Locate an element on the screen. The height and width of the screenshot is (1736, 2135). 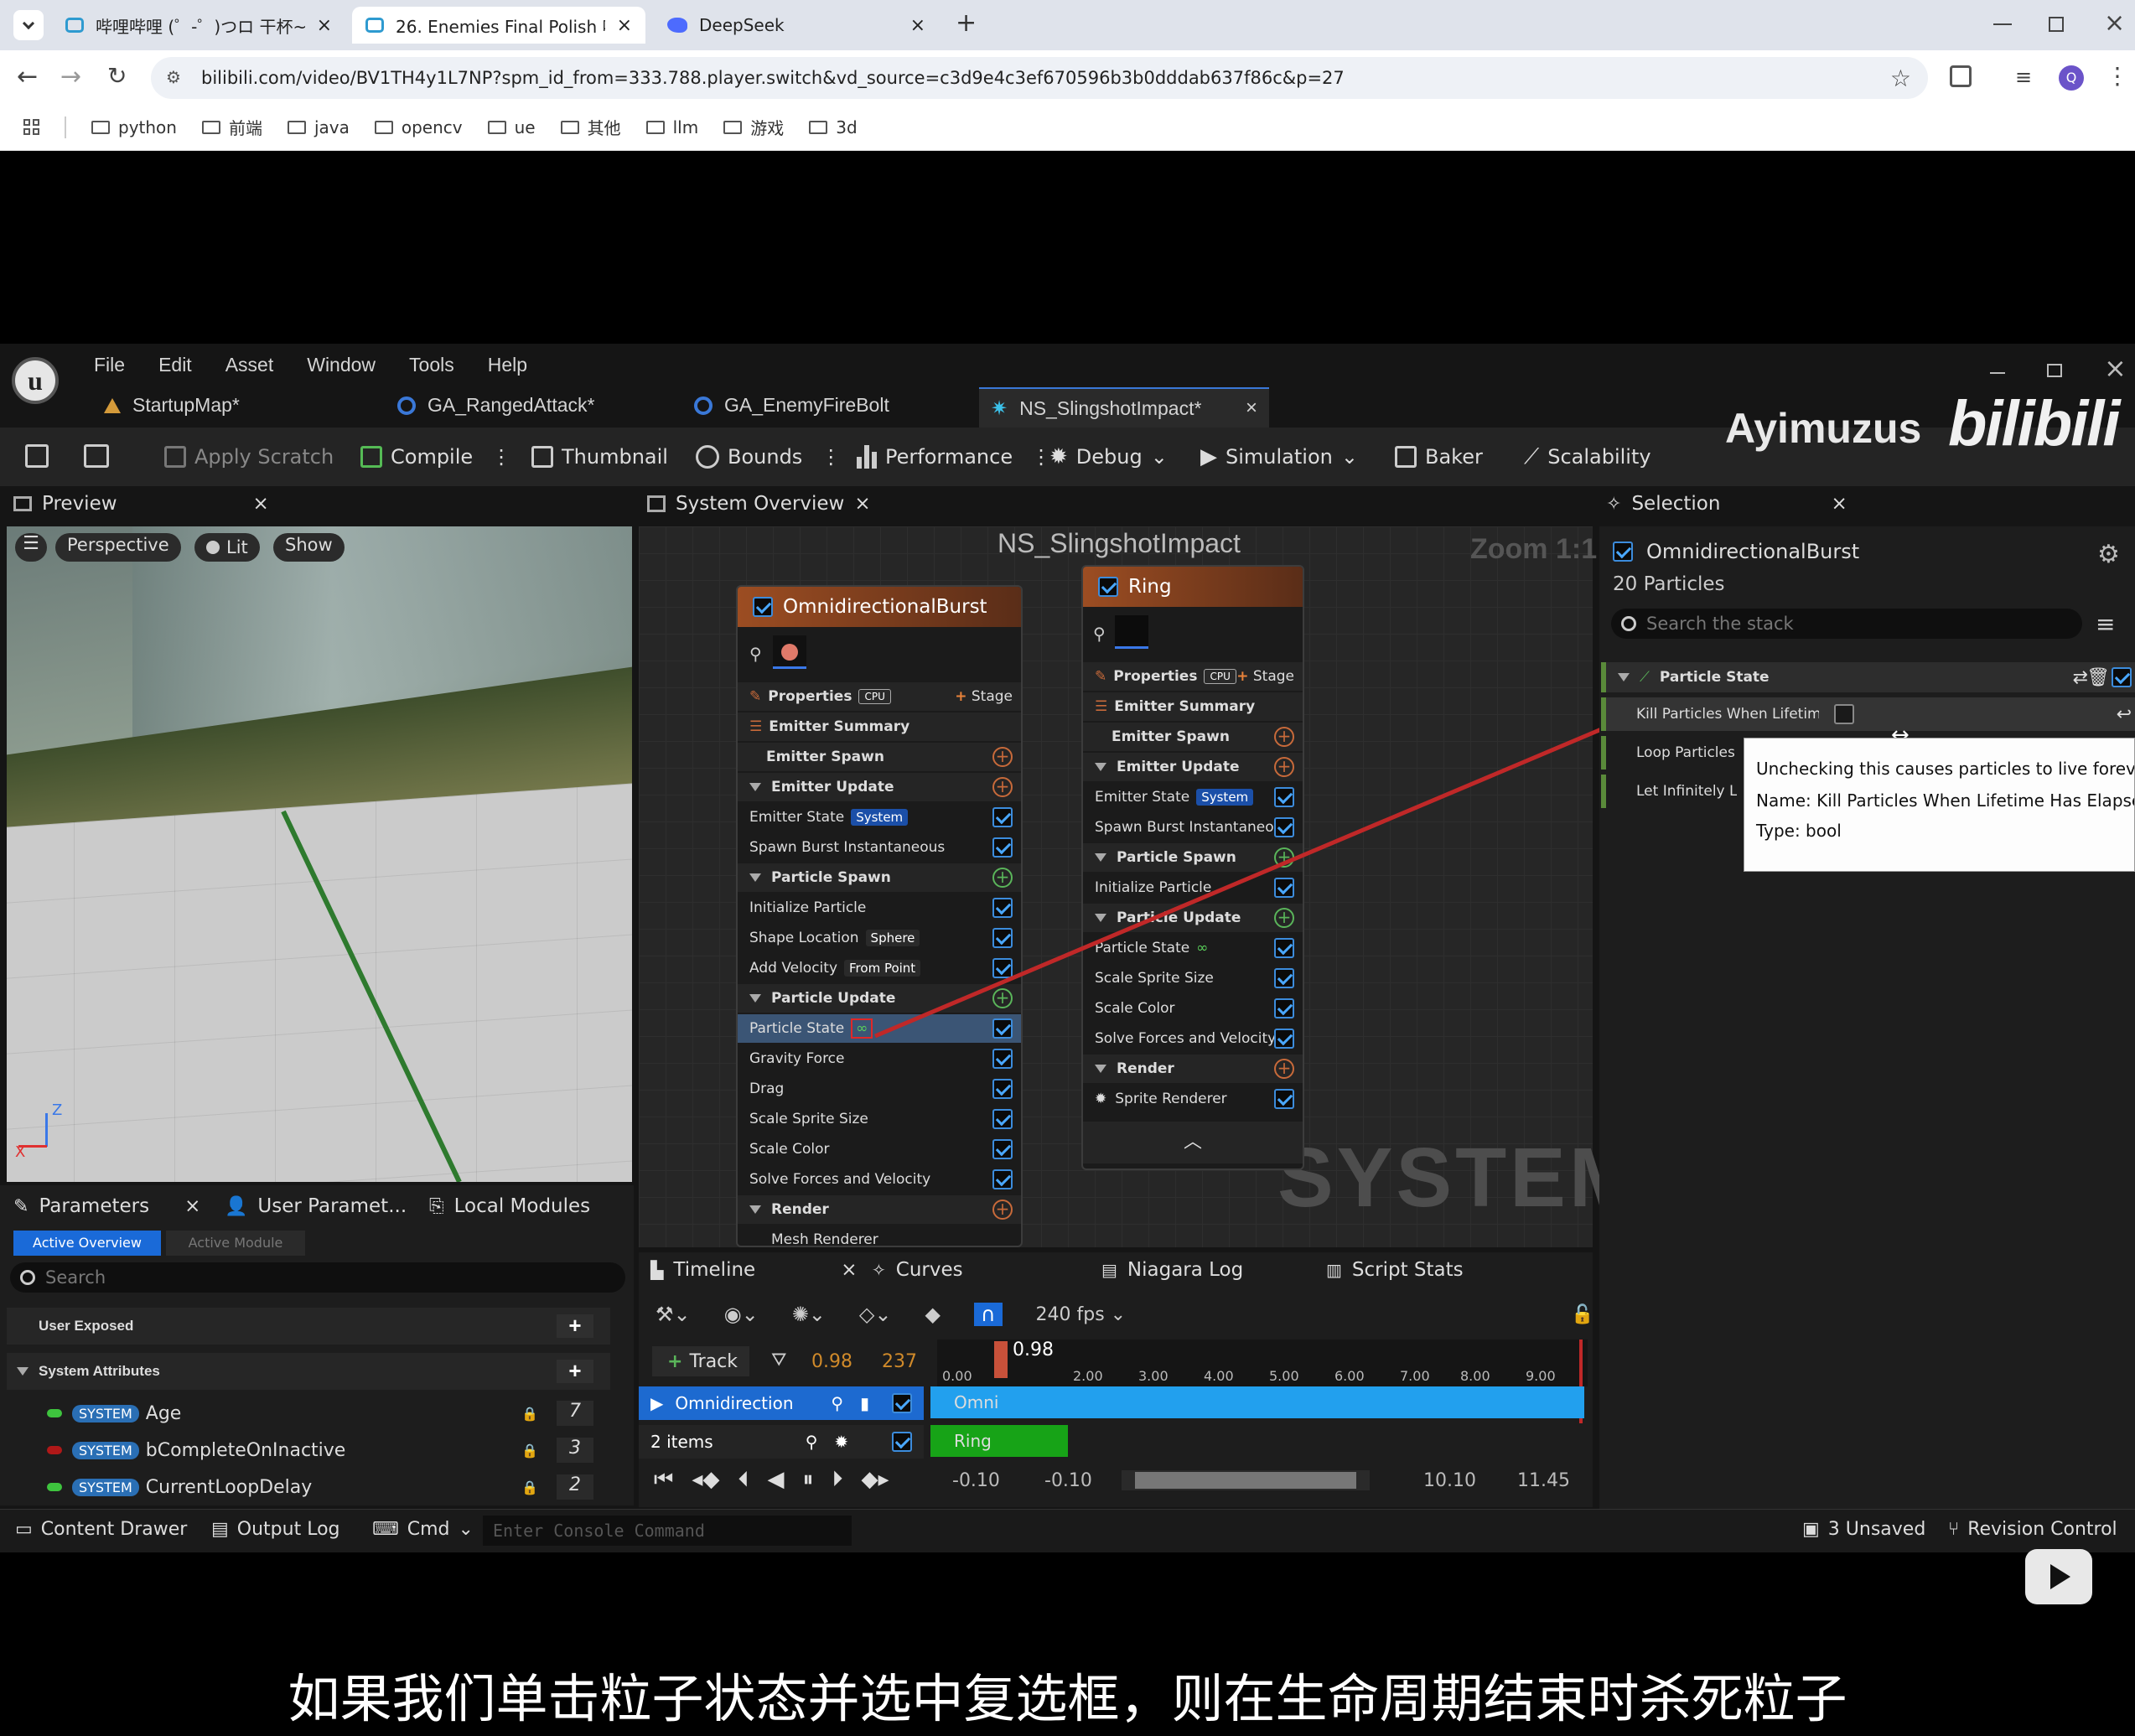
track-row-omnidirectional: ▶ Omnidirection ⚲ ▮ is located at coordinates (781, 1403).